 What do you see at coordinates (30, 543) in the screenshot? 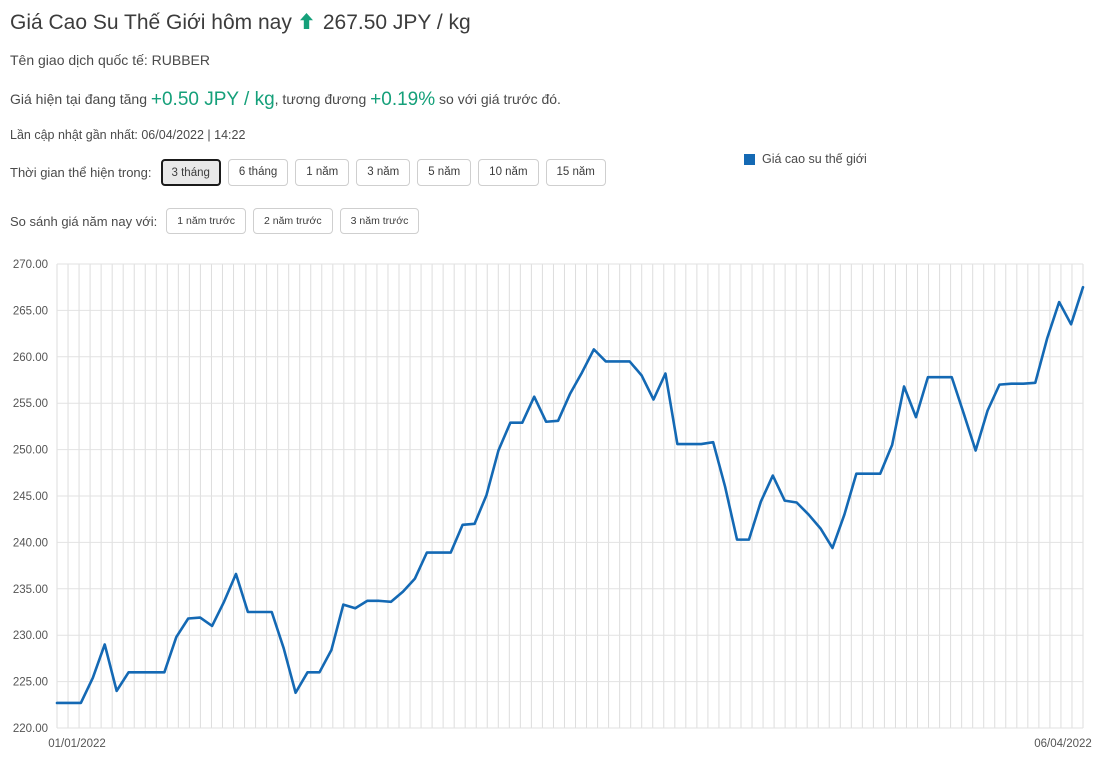
I see `svg-text: 240.00` at bounding box center [30, 543].